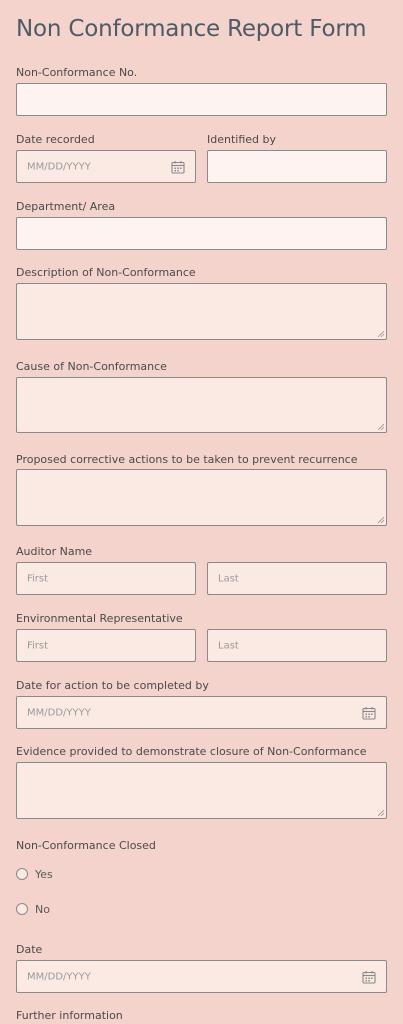 This screenshot has height=1024, width=403. What do you see at coordinates (91, 366) in the screenshot?
I see `cause-label: Cause of Non-Conformance` at bounding box center [91, 366].